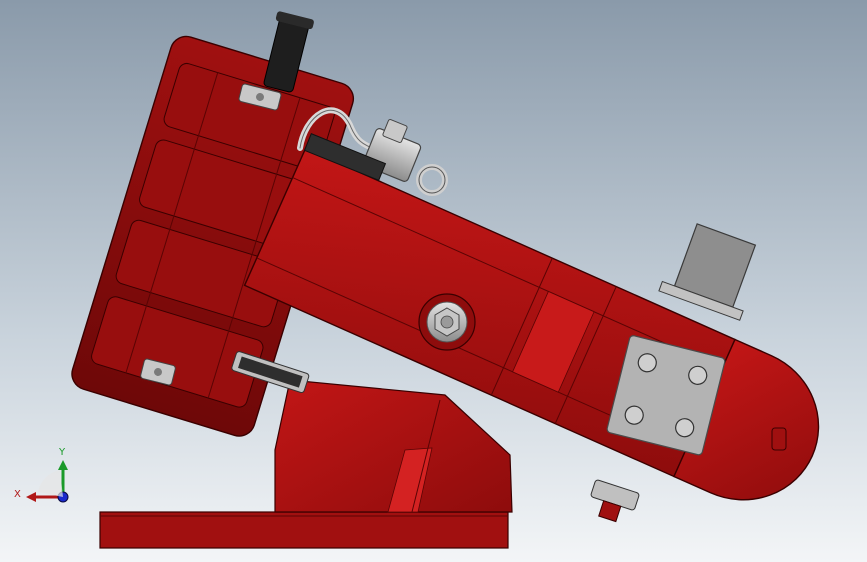 This screenshot has height=562, width=867. I want to click on pivot-bolt, so click(447, 322).